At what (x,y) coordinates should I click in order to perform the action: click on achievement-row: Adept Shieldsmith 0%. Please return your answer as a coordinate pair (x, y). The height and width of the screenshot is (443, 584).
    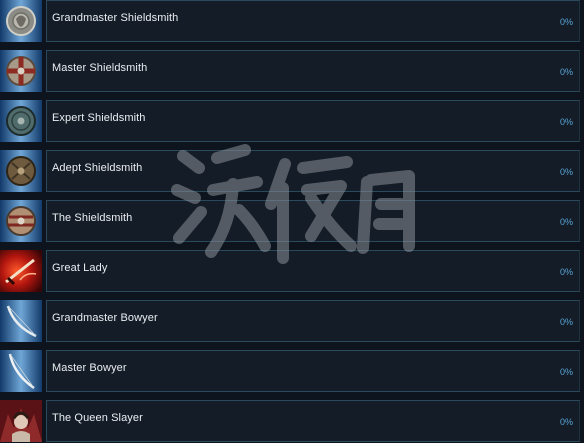
    Looking at the image, I should click on (292, 171).